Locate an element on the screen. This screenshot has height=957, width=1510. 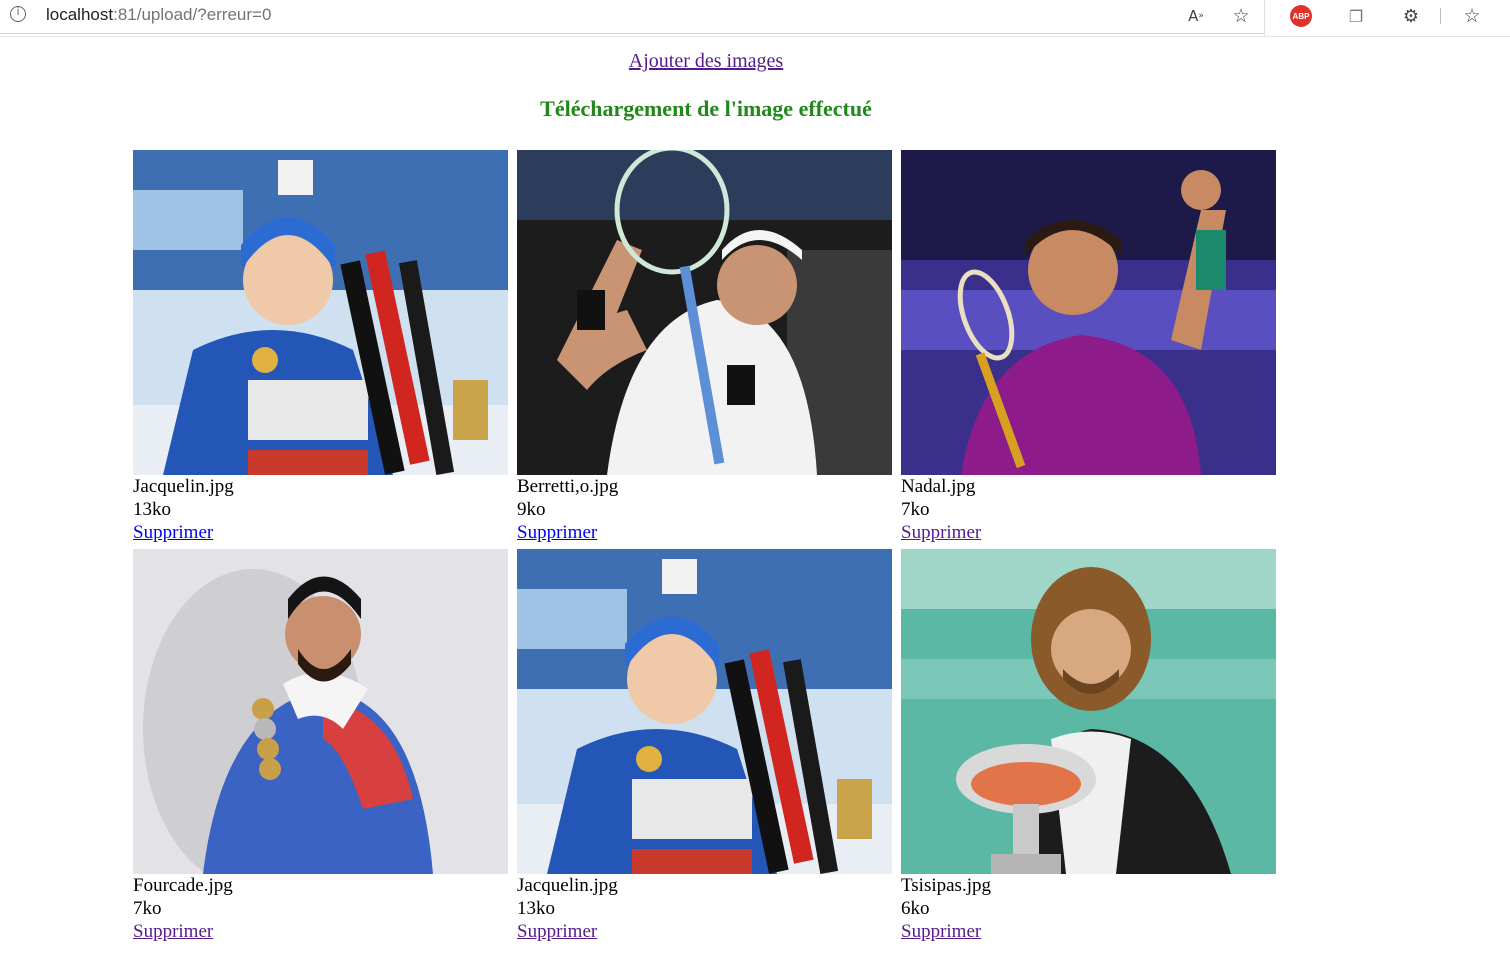
favorites-icon: ☆ is located at coordinates (1472, 16).